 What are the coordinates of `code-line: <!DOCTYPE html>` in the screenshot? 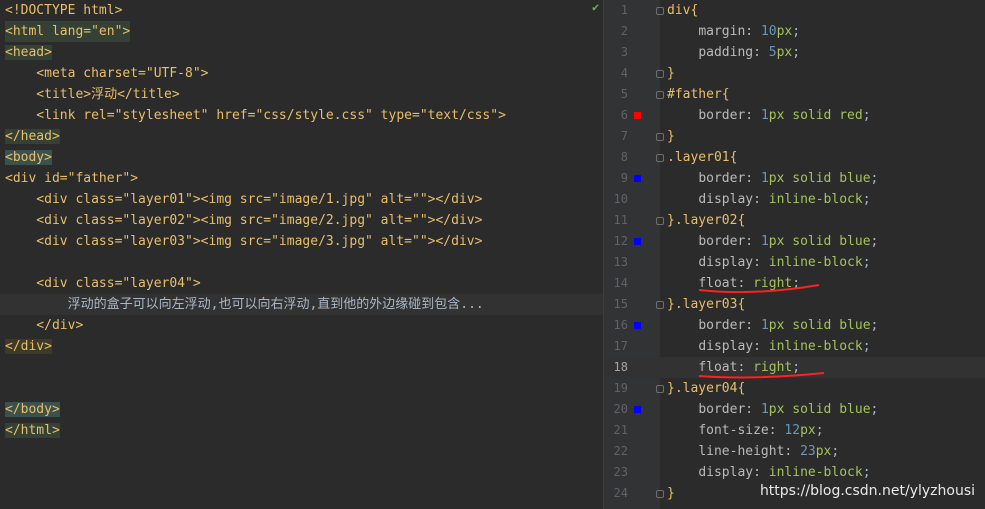 It's located at (302, 10).